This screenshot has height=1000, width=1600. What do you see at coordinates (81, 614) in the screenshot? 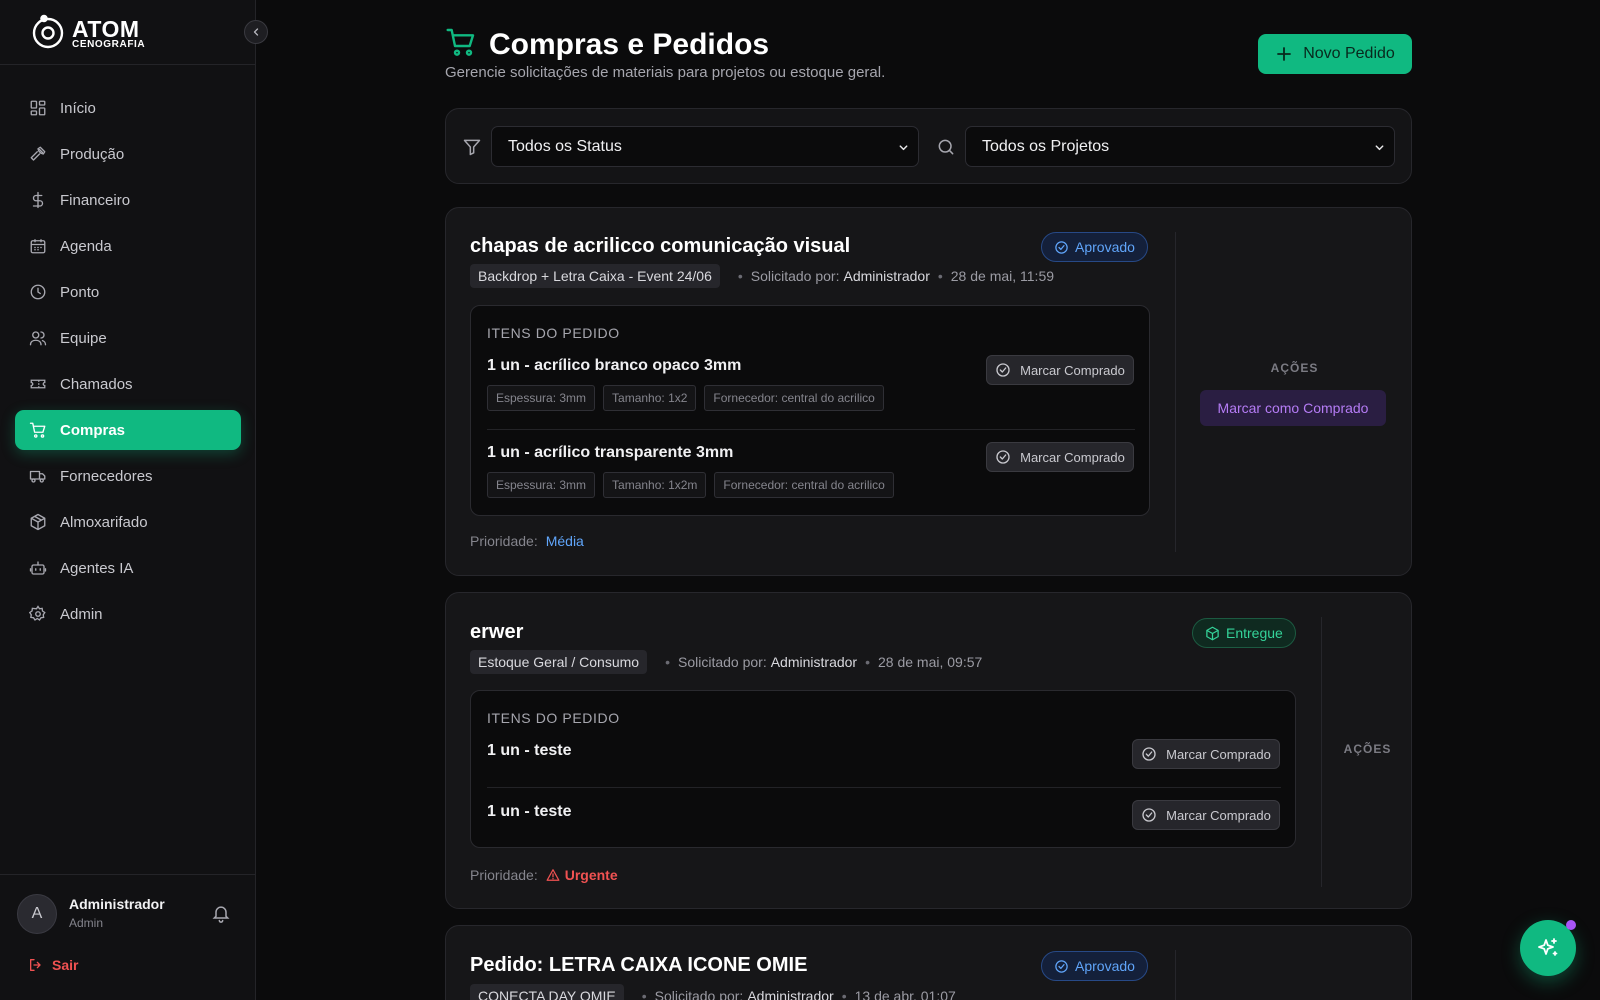
I see `sidebar-item-label: Admin` at bounding box center [81, 614].